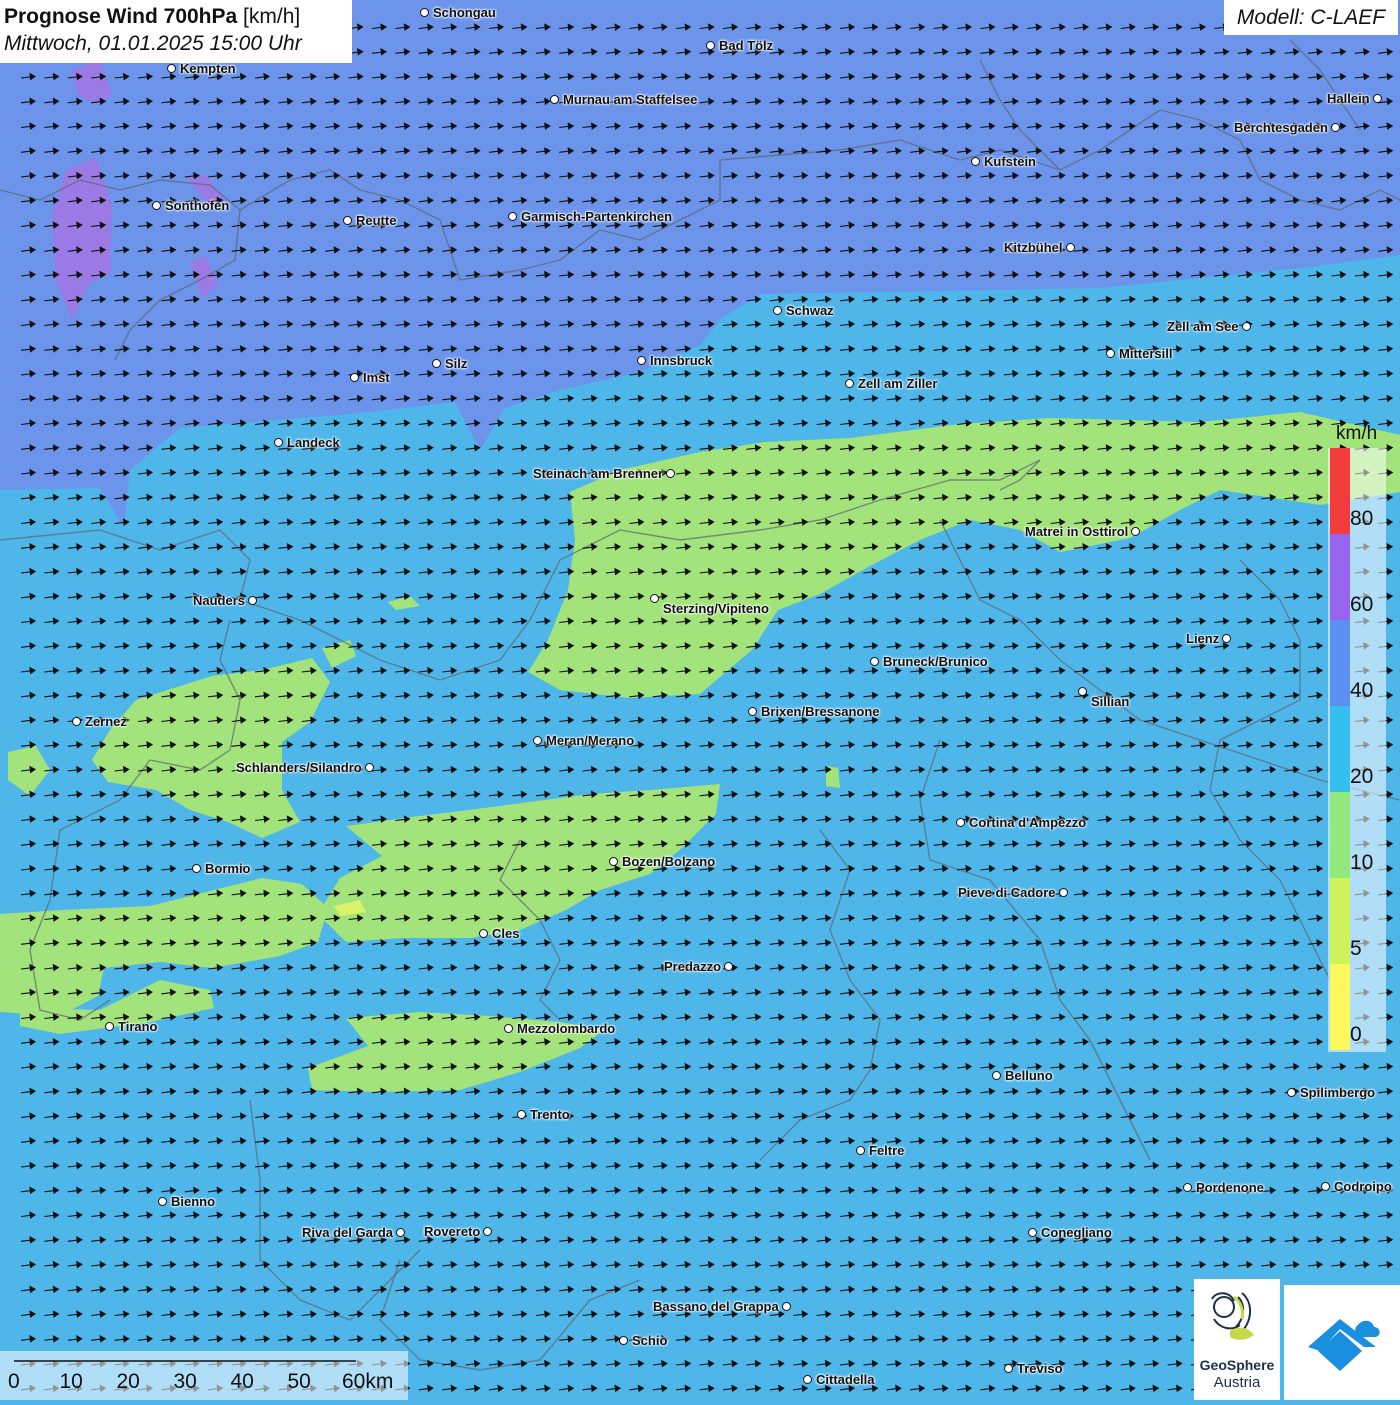 Image resolution: width=1400 pixels, height=1405 pixels. I want to click on legend-tick-label: 20, so click(1362, 776).